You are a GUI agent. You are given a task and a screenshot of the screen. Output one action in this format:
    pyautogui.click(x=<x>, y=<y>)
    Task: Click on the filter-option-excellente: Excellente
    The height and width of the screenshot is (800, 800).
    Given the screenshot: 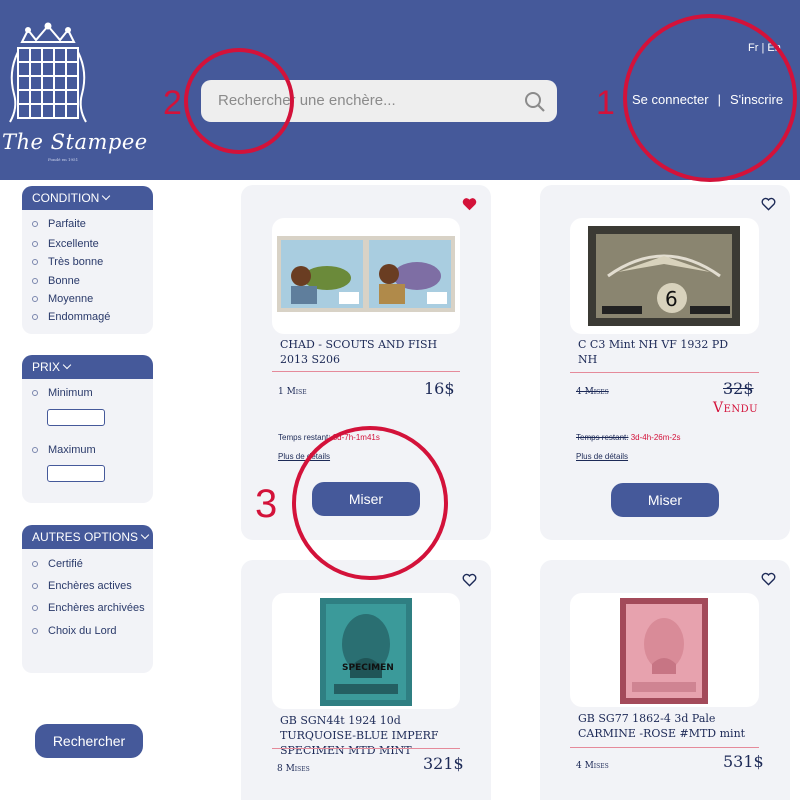 What is the action you would take?
    pyautogui.click(x=65, y=244)
    